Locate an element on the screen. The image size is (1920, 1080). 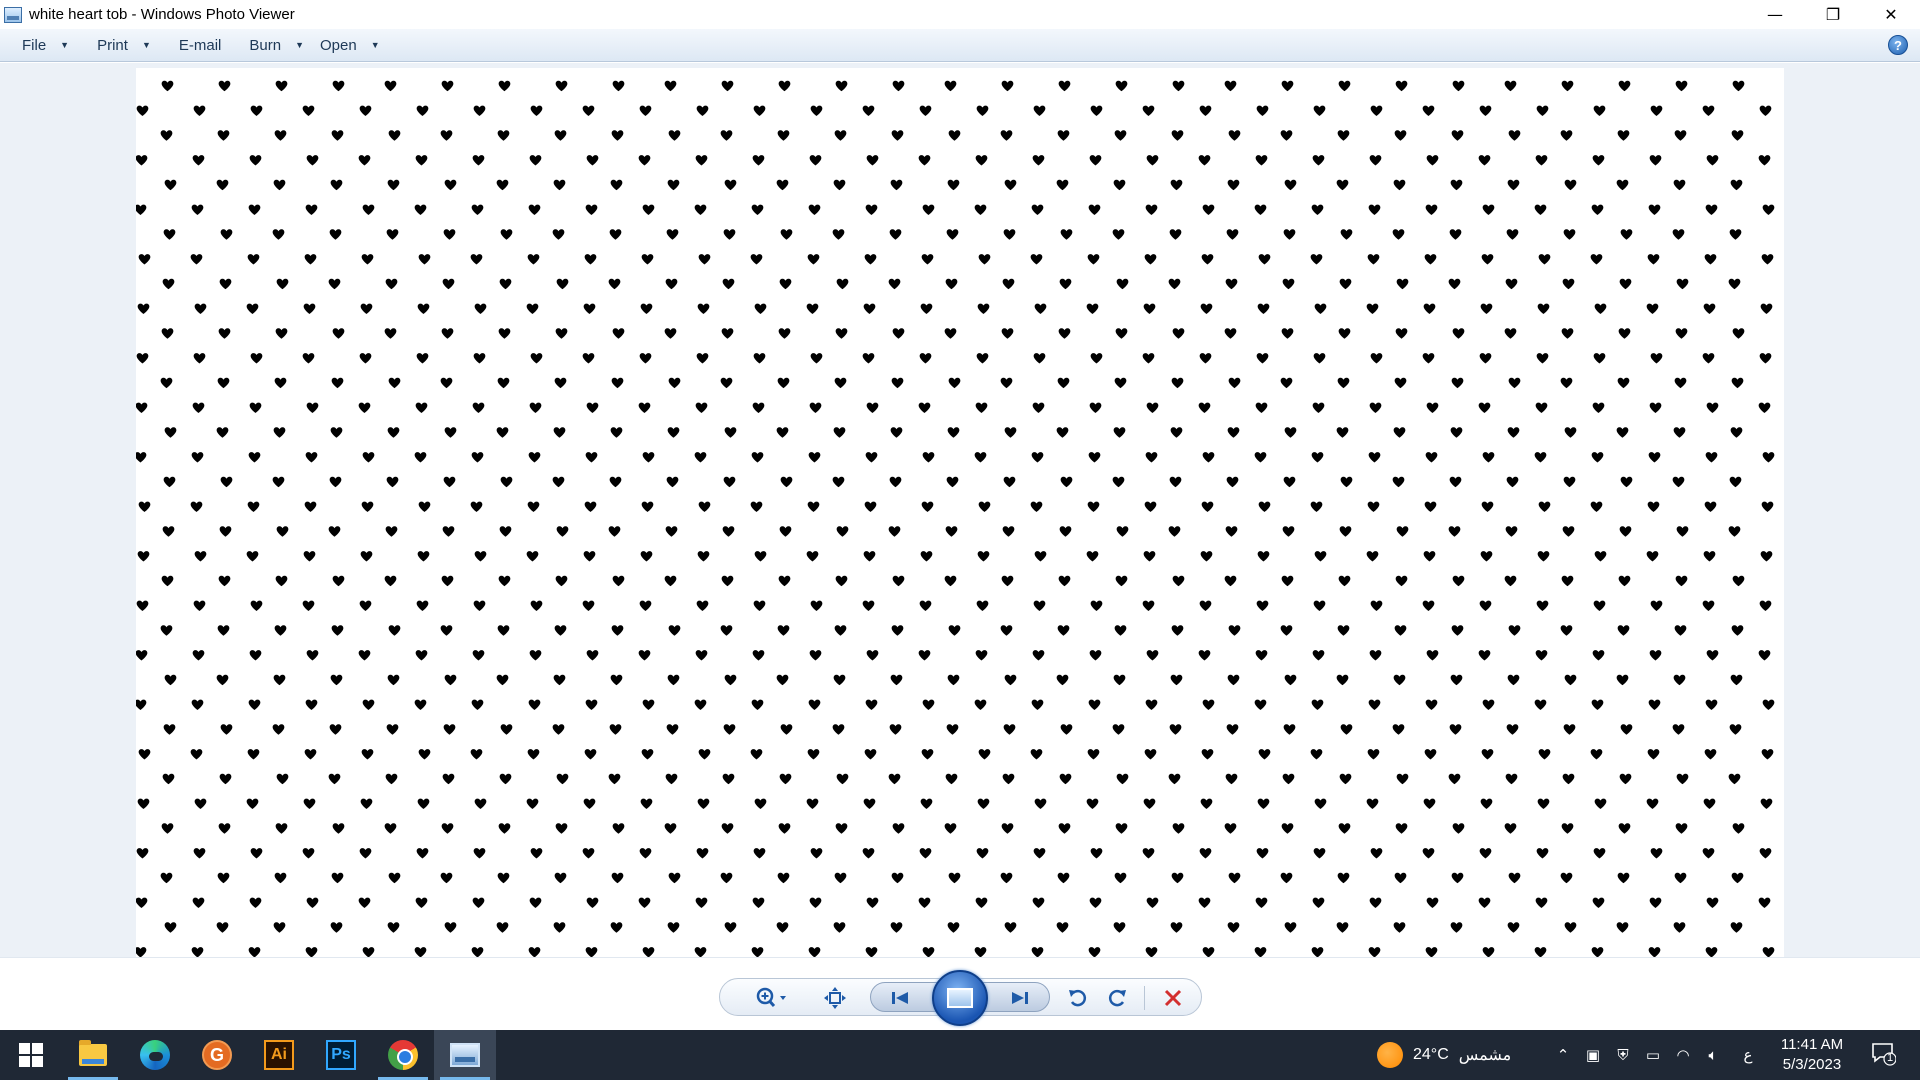
sun-icon is located at coordinates (1390, 1055).